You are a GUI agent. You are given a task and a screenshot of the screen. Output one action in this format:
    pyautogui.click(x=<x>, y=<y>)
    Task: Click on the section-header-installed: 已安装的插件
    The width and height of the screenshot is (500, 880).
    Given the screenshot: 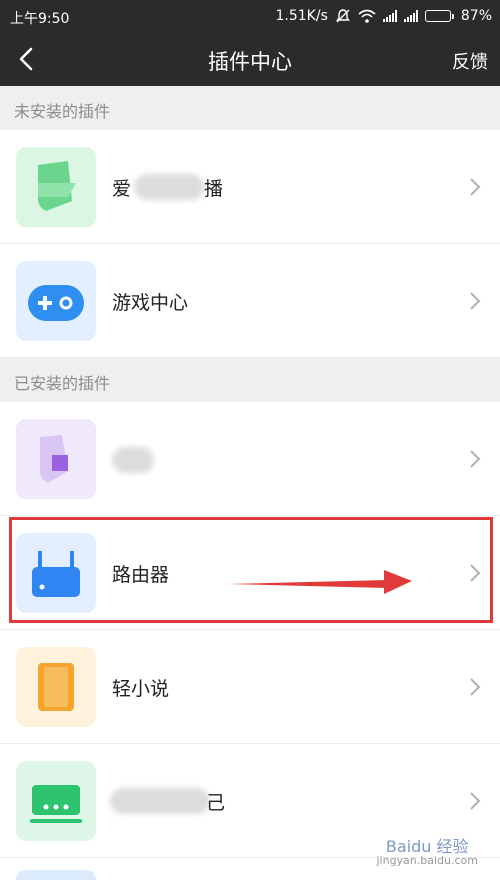 What is the action you would take?
    pyautogui.click(x=250, y=380)
    